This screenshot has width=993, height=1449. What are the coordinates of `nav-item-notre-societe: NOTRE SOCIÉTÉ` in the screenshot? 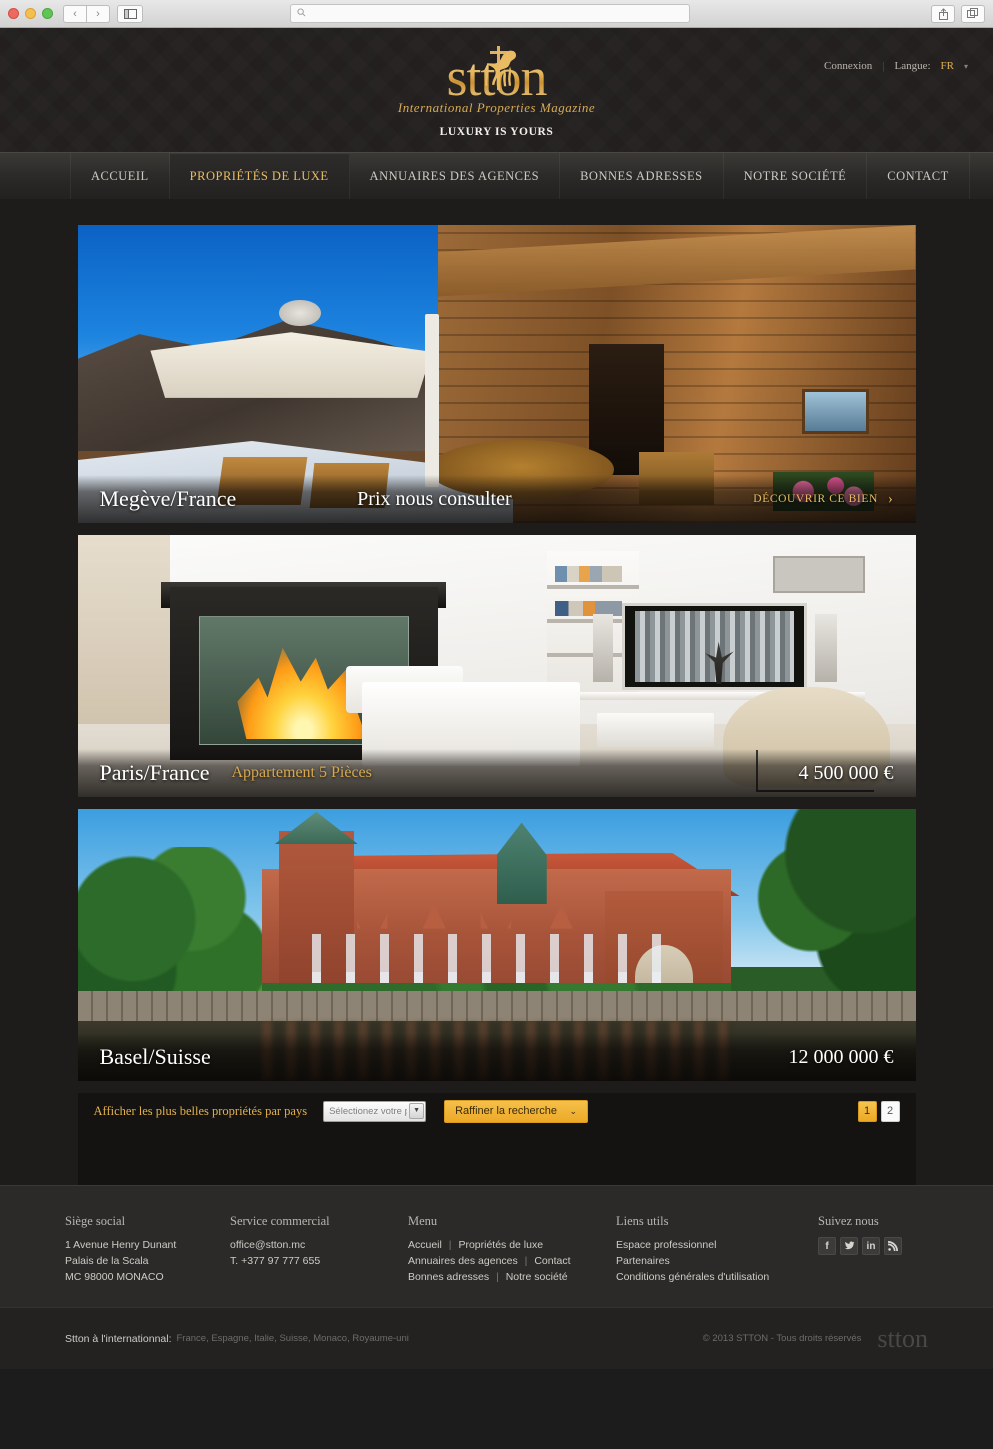 It's located at (796, 176).